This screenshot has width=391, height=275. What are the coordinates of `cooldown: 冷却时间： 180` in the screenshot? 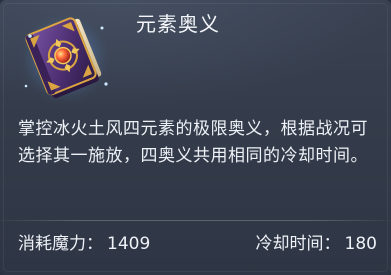 It's located at (316, 244).